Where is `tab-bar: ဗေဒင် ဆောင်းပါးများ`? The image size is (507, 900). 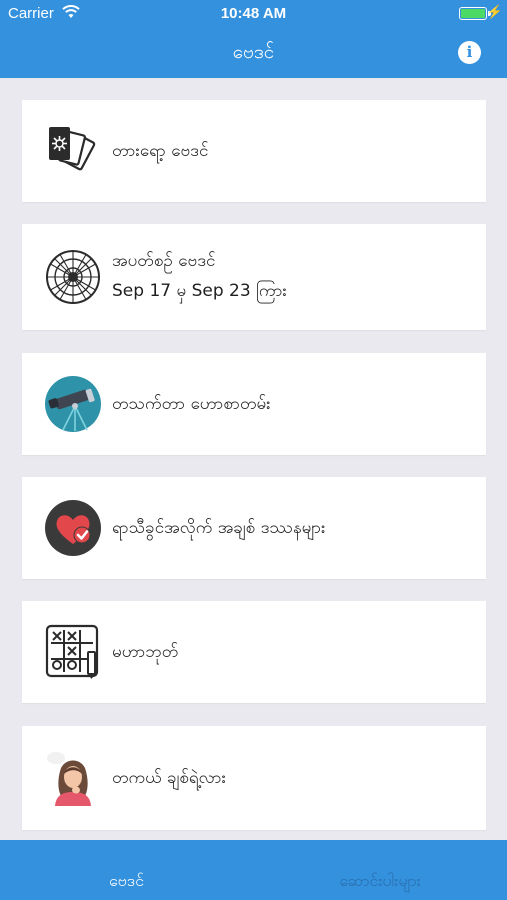 tab-bar: ဗေဒင် ဆောင်းပါးများ is located at coordinates (253, 870).